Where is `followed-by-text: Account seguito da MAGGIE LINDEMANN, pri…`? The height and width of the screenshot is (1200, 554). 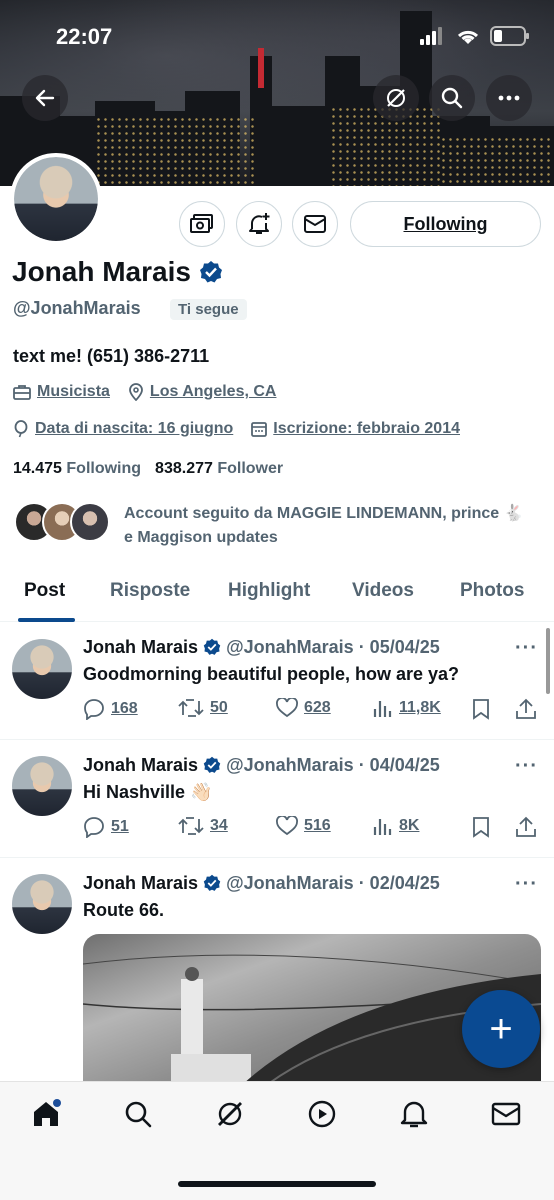 followed-by-text: Account seguito da MAGGIE LINDEMANN, pri… is located at coordinates (329, 526).